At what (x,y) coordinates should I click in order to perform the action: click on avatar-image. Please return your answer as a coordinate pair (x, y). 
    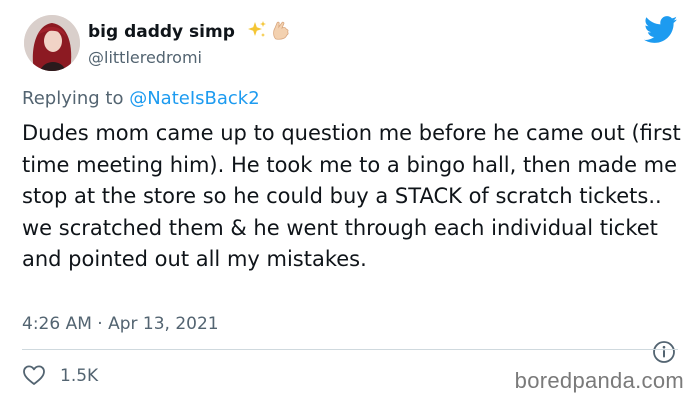
    Looking at the image, I should click on (52, 43).